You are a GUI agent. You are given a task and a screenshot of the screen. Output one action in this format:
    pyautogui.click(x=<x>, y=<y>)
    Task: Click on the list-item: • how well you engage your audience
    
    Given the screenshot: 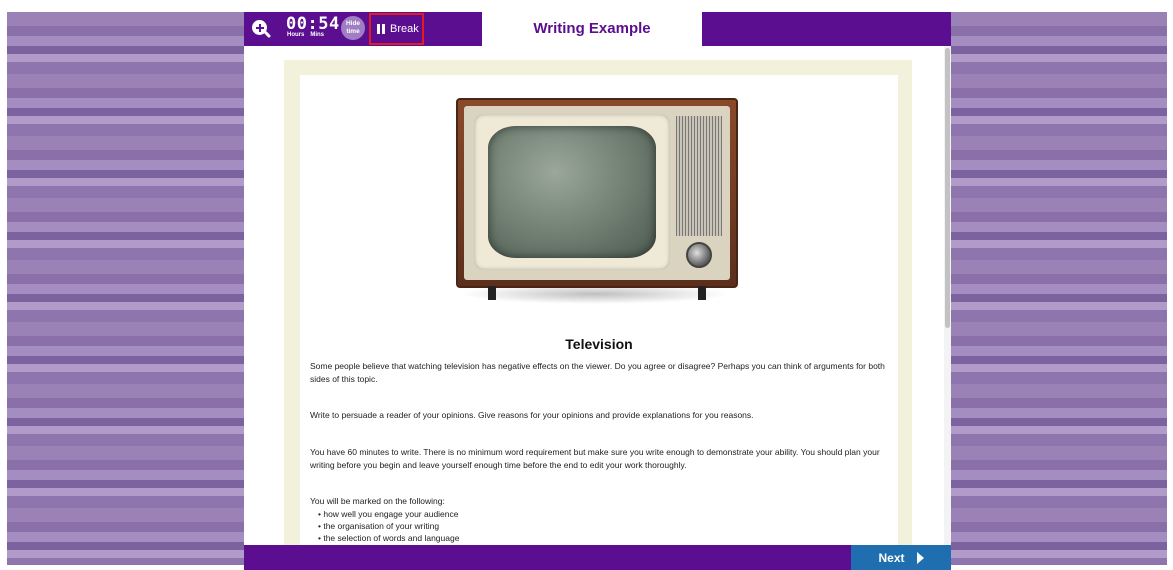 What is the action you would take?
    pyautogui.click(x=388, y=514)
    